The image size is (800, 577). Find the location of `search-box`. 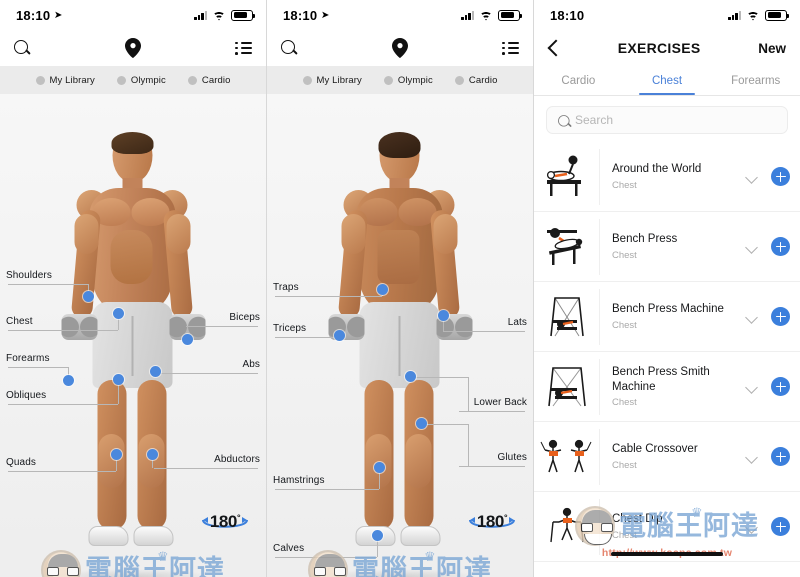

search-box is located at coordinates (667, 120).